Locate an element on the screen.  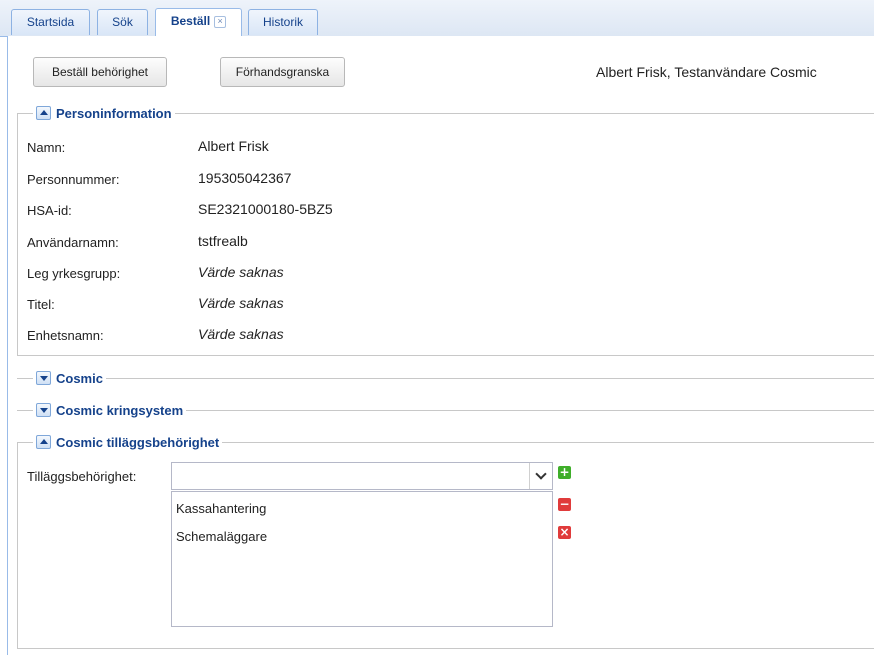
tab-historik: Historik is located at coordinates (283, 22).